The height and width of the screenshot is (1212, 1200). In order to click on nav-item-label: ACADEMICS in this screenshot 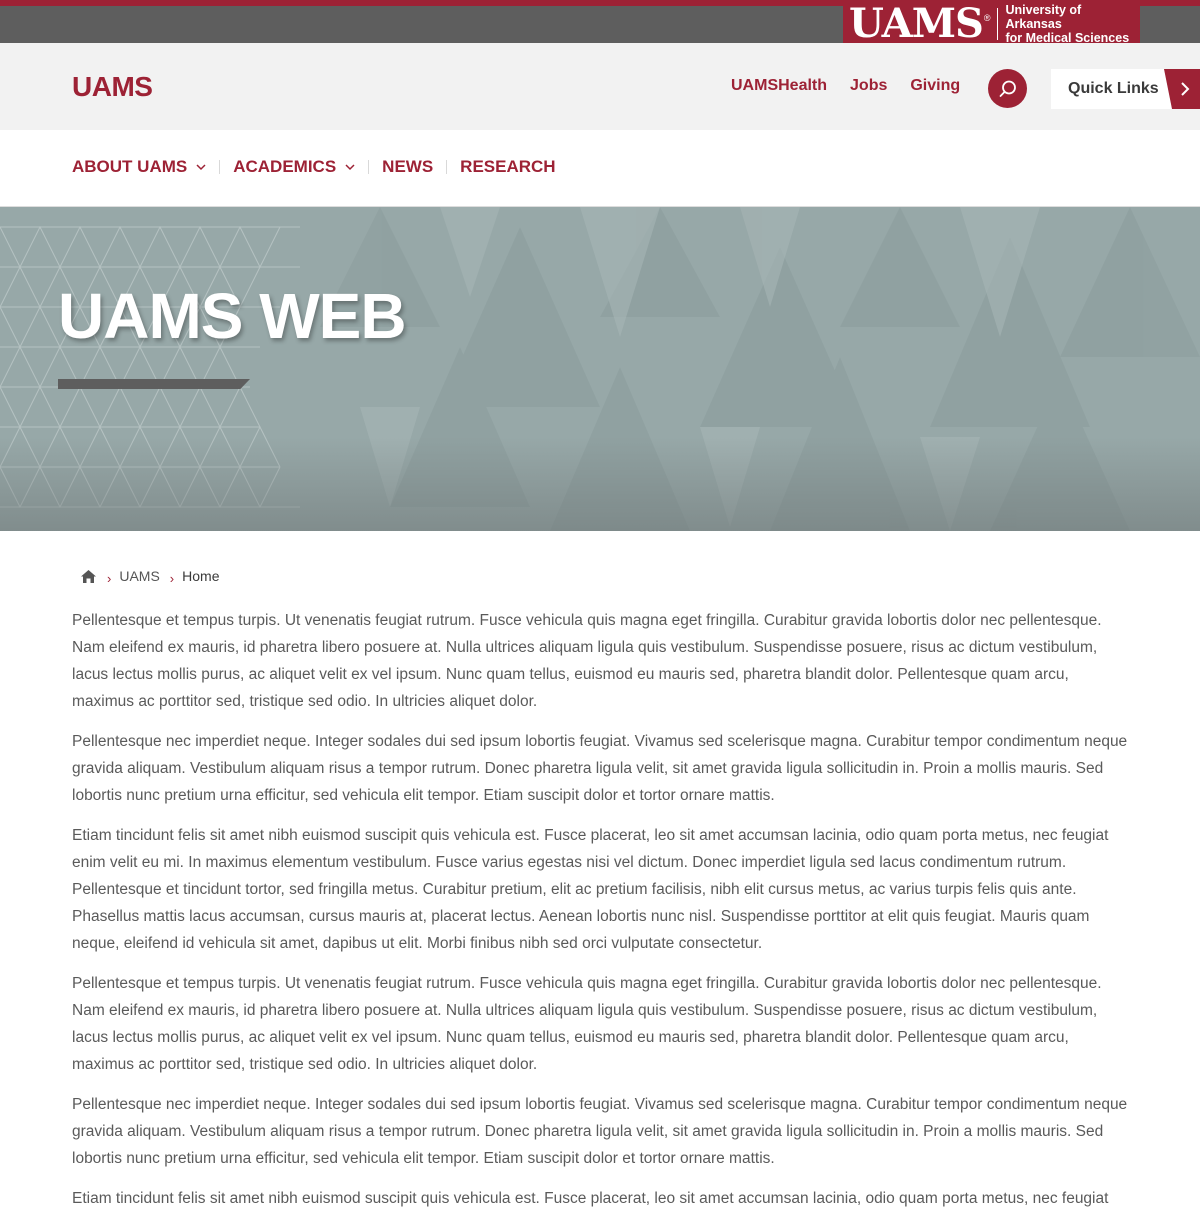, I will do `click(285, 166)`.